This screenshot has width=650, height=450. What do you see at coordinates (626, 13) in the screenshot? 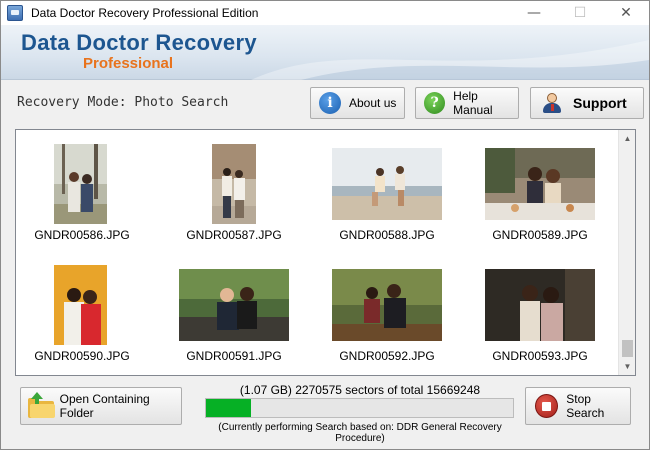
I see `close-button: ✕` at bounding box center [626, 13].